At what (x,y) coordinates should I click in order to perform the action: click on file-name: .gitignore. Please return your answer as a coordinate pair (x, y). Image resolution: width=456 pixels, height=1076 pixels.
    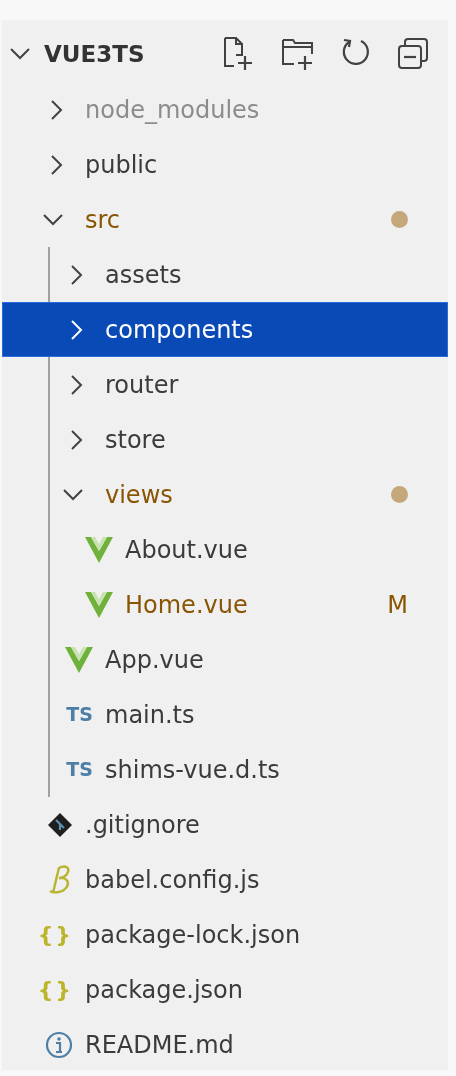
    Looking at the image, I should click on (143, 825).